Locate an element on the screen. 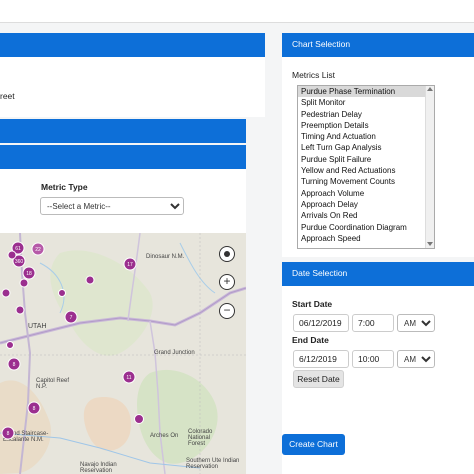  metrics-list-scrollbar is located at coordinates (429, 167).